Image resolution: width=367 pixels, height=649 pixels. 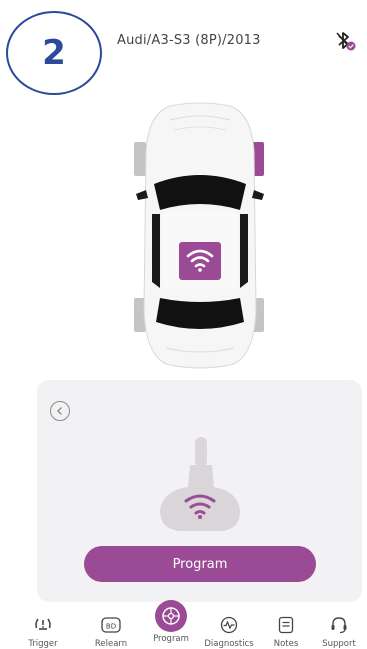 What do you see at coordinates (171, 616) in the screenshot?
I see `wheel-icon` at bounding box center [171, 616].